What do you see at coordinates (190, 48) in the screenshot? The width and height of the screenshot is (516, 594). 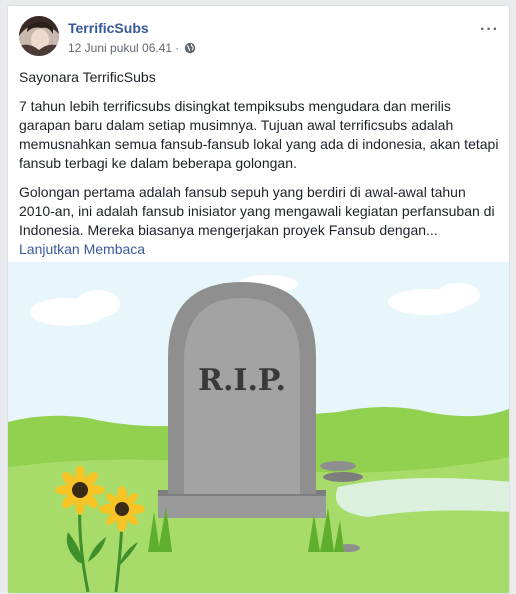 I see `globe-icon` at bounding box center [190, 48].